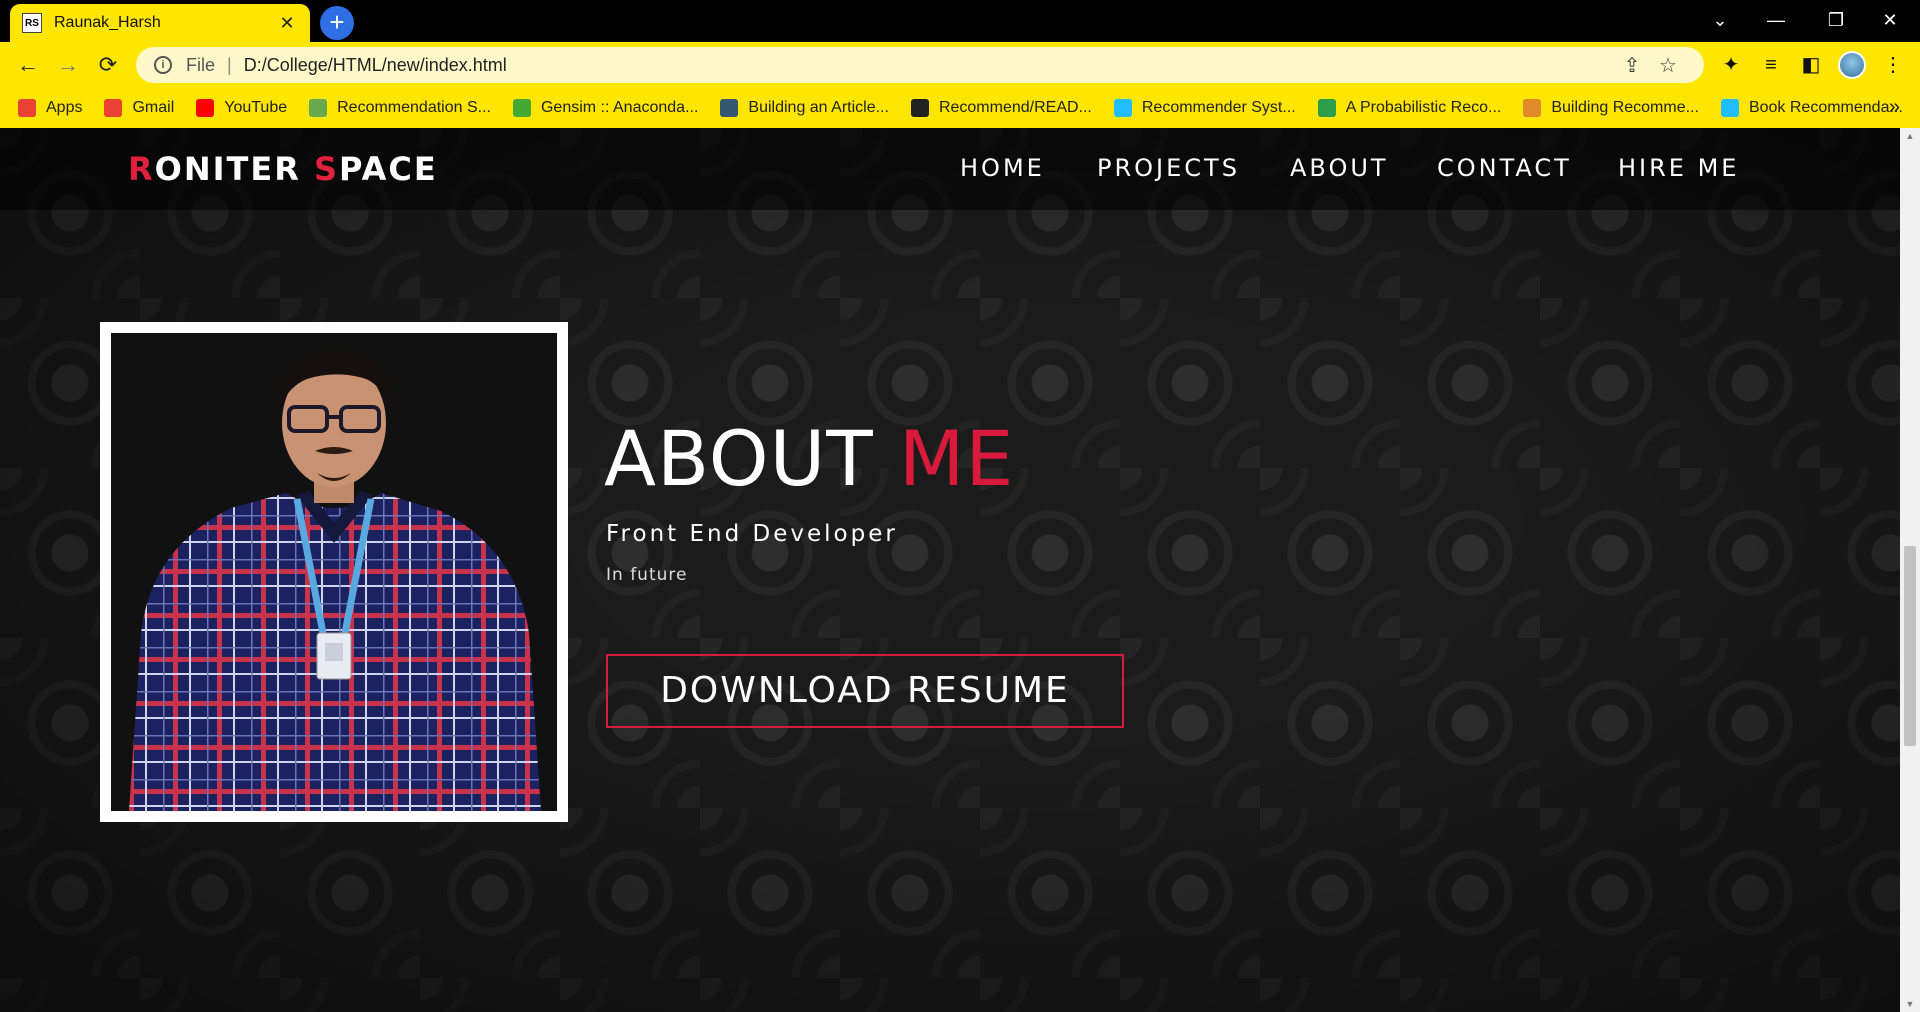 The width and height of the screenshot is (1920, 1012). Describe the element at coordinates (521, 108) in the screenshot. I see `anaconda-icon` at that location.